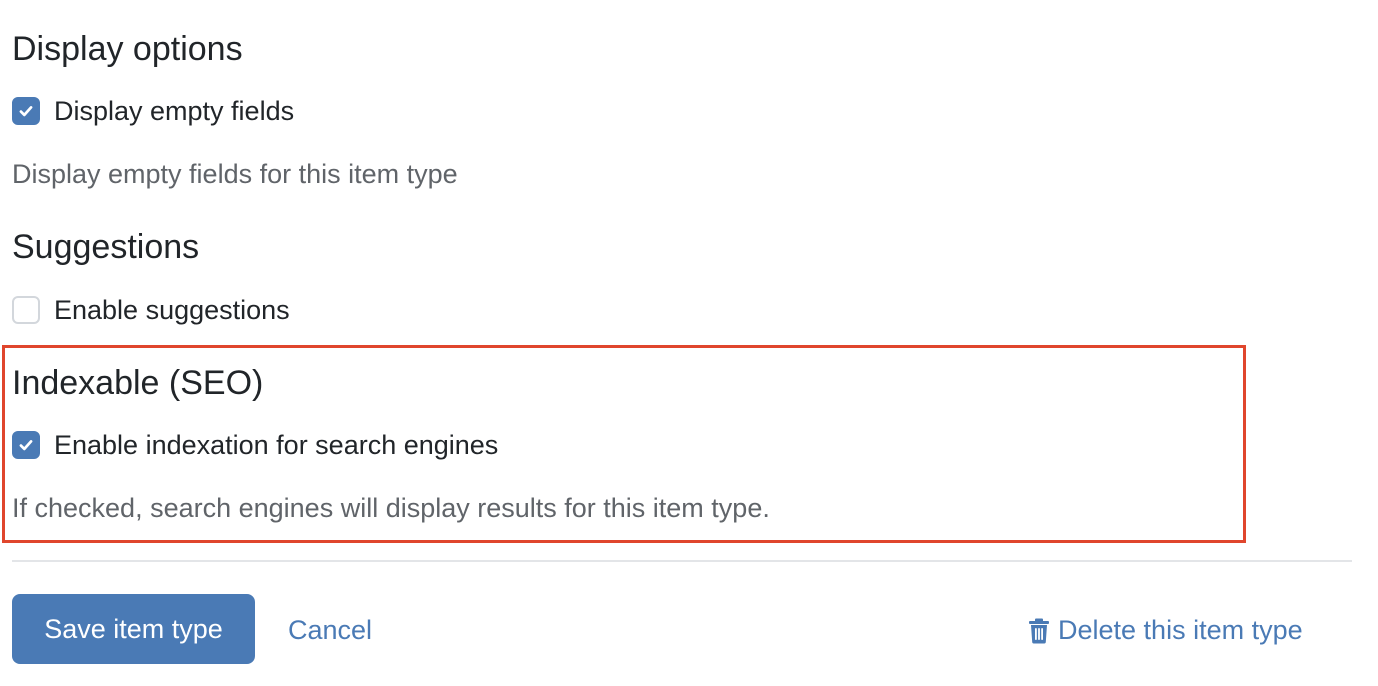 Image resolution: width=1378 pixels, height=686 pixels. What do you see at coordinates (133, 629) in the screenshot?
I see `save-item-type-button: Save item type` at bounding box center [133, 629].